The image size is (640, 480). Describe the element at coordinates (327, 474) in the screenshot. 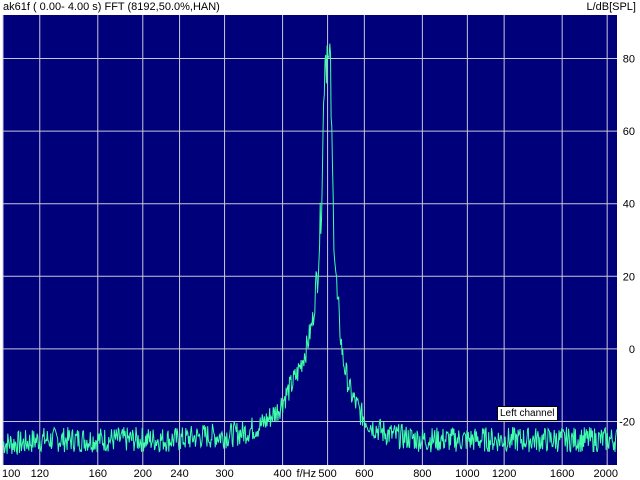

I see `x-tick-label: 500` at that location.